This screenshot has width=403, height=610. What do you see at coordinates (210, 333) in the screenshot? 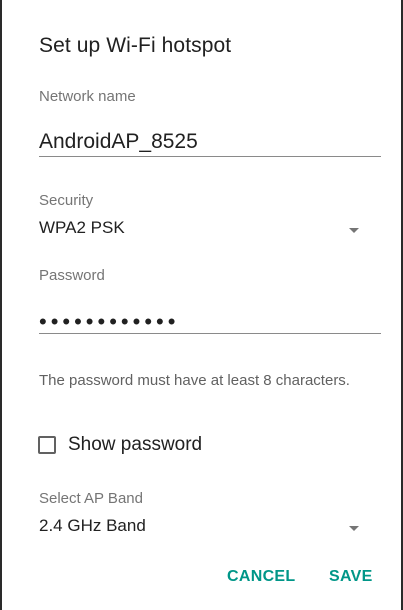
I see `password-underline` at bounding box center [210, 333].